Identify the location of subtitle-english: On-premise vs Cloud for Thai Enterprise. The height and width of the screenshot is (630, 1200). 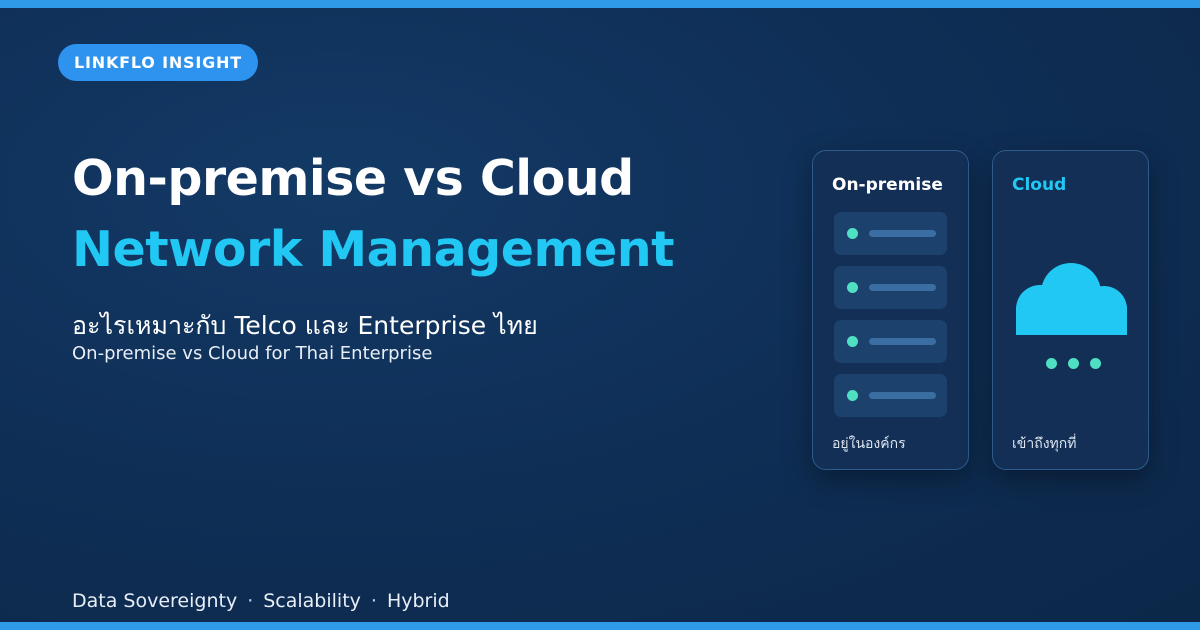
(252, 353).